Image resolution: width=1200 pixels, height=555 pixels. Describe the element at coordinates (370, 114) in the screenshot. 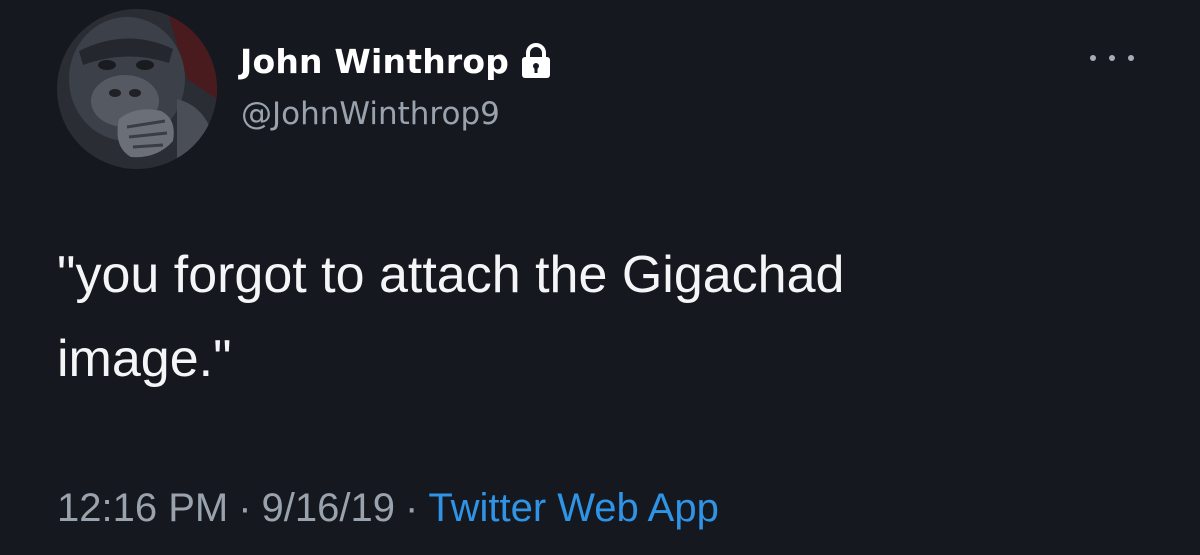

I see `user-handle: @JohnWinthrop9` at that location.